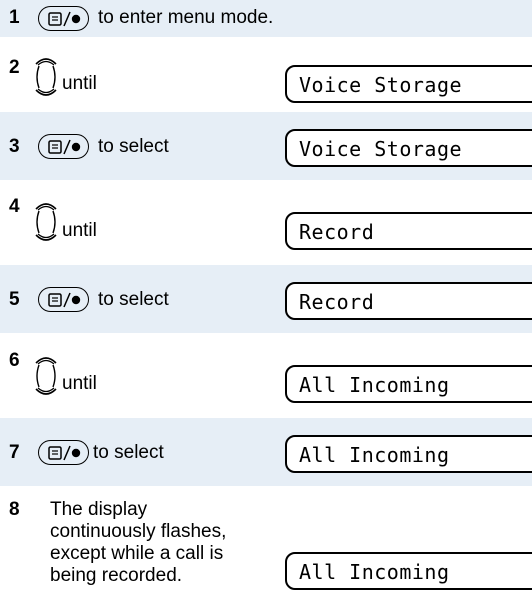  I want to click on step-number: 1, so click(14, 17).